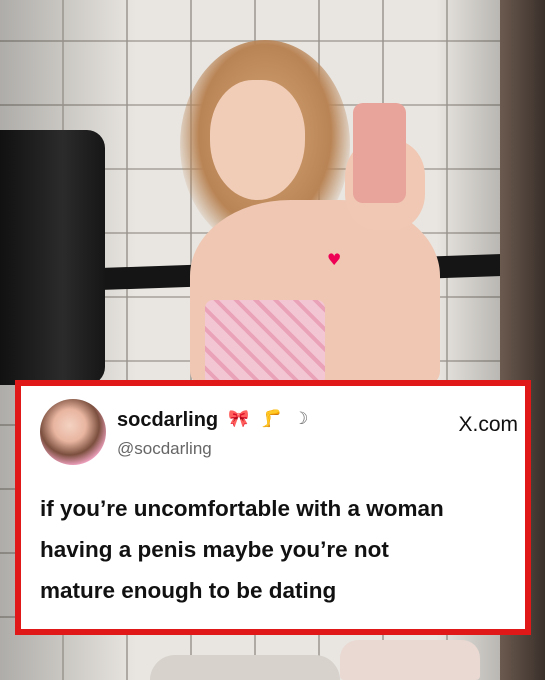  What do you see at coordinates (257, 140) in the screenshot?
I see `person-face` at bounding box center [257, 140].